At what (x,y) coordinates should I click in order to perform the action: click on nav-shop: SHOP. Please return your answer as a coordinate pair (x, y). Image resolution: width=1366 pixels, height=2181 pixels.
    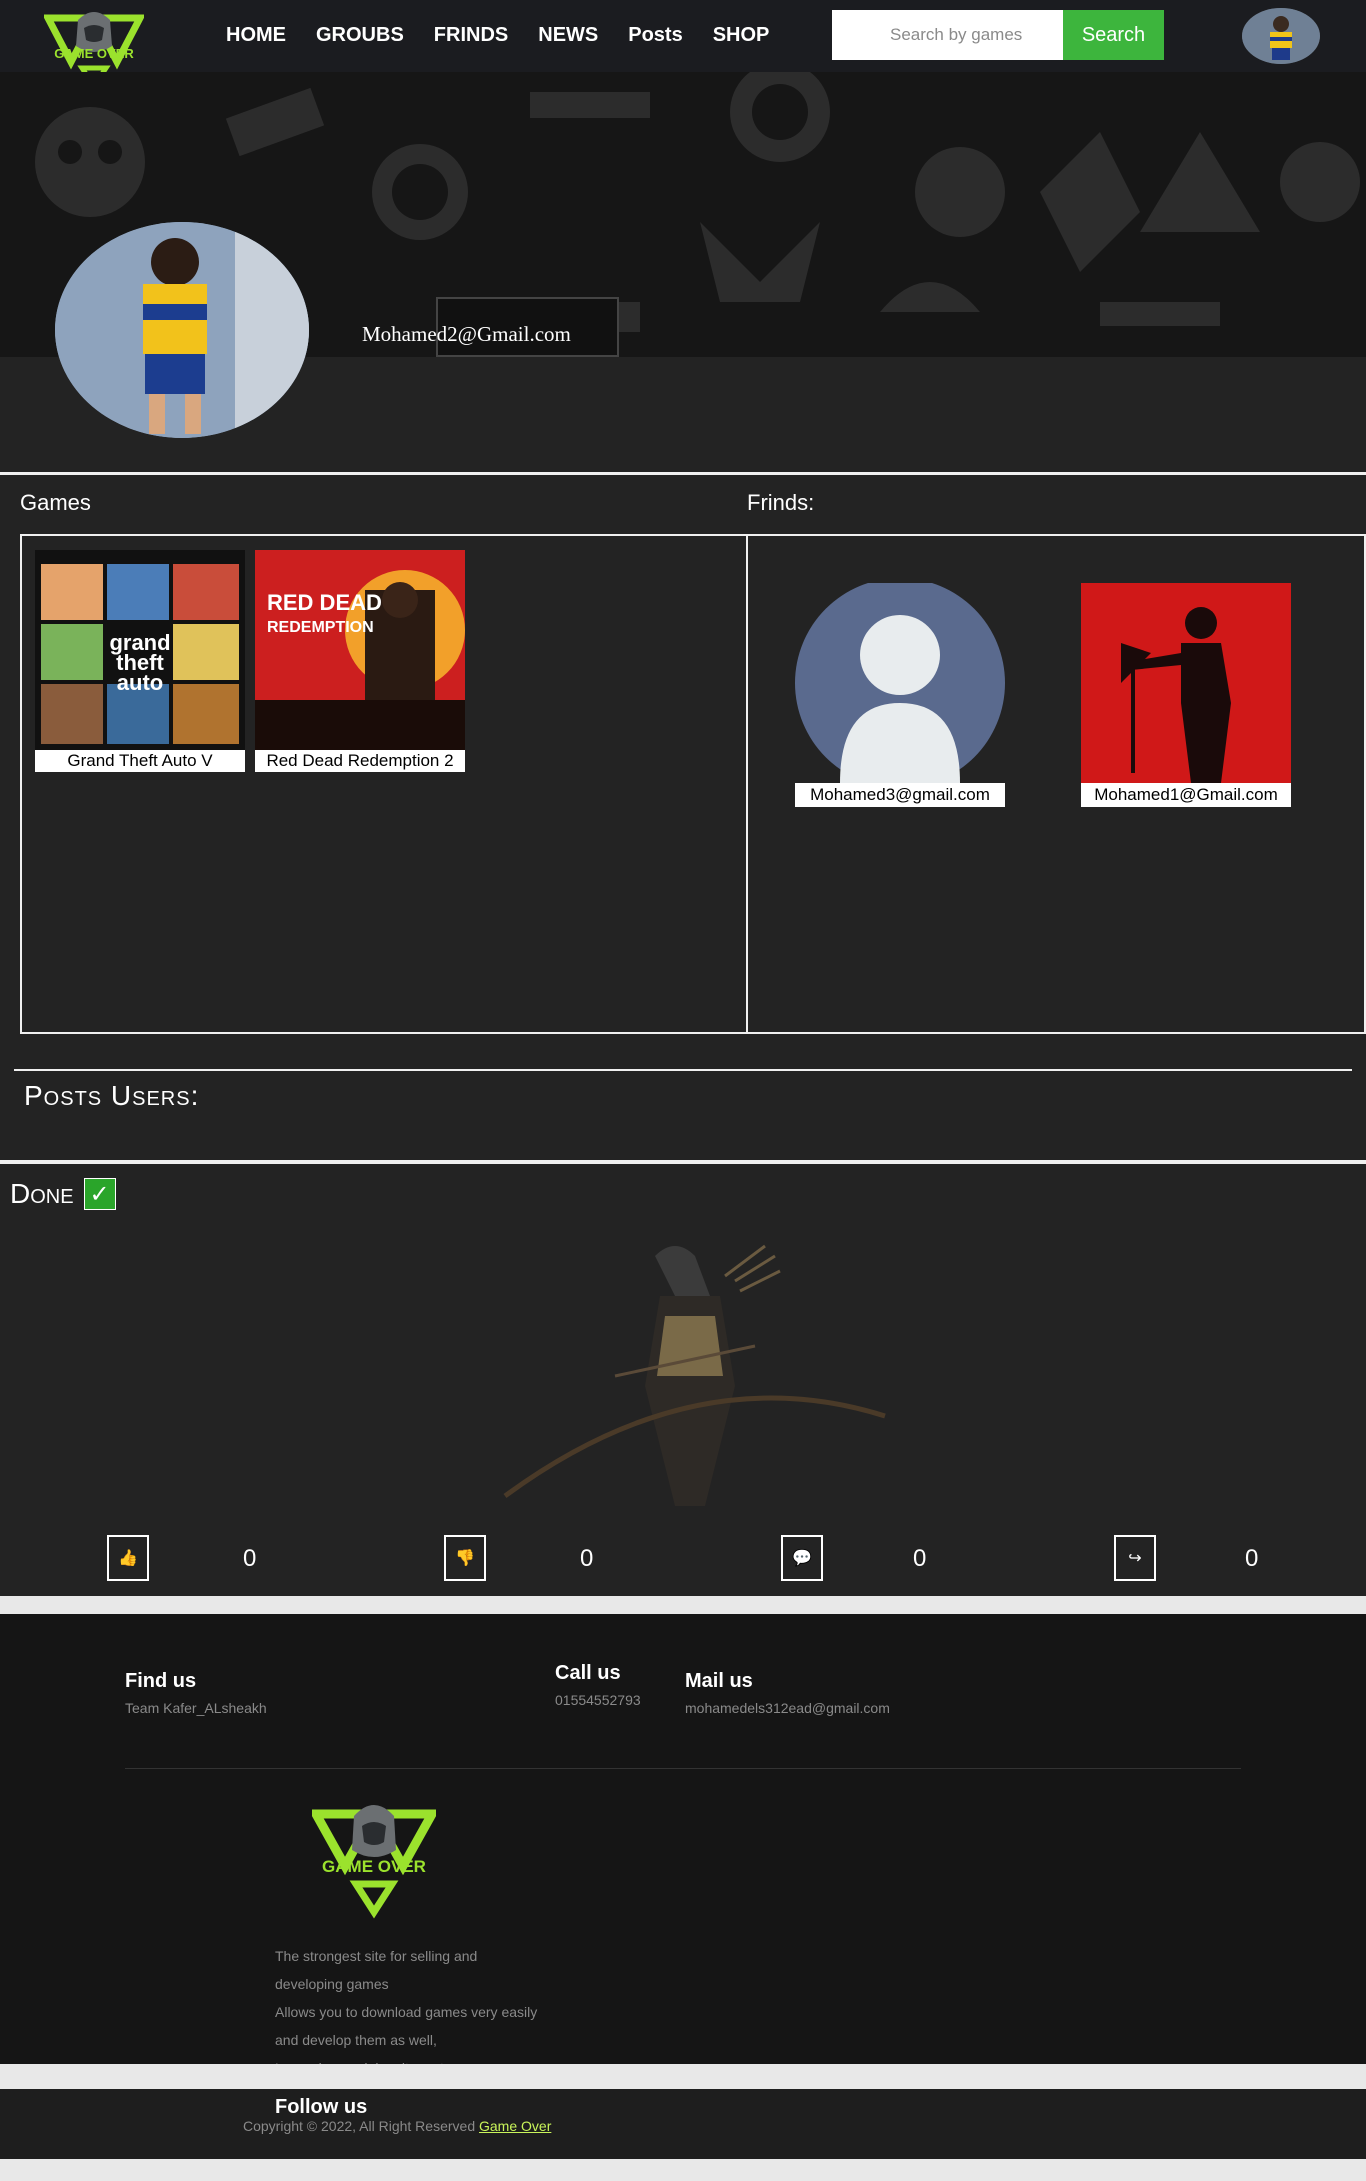
    Looking at the image, I should click on (741, 35).